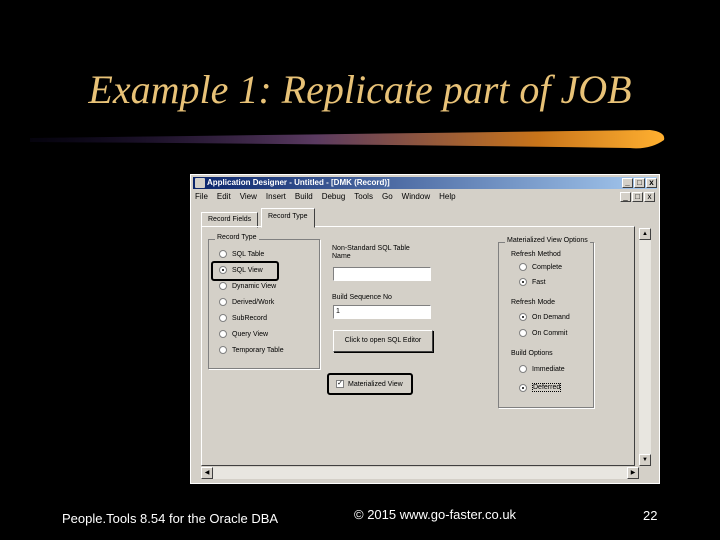  I want to click on close-button: x, so click(651, 183).